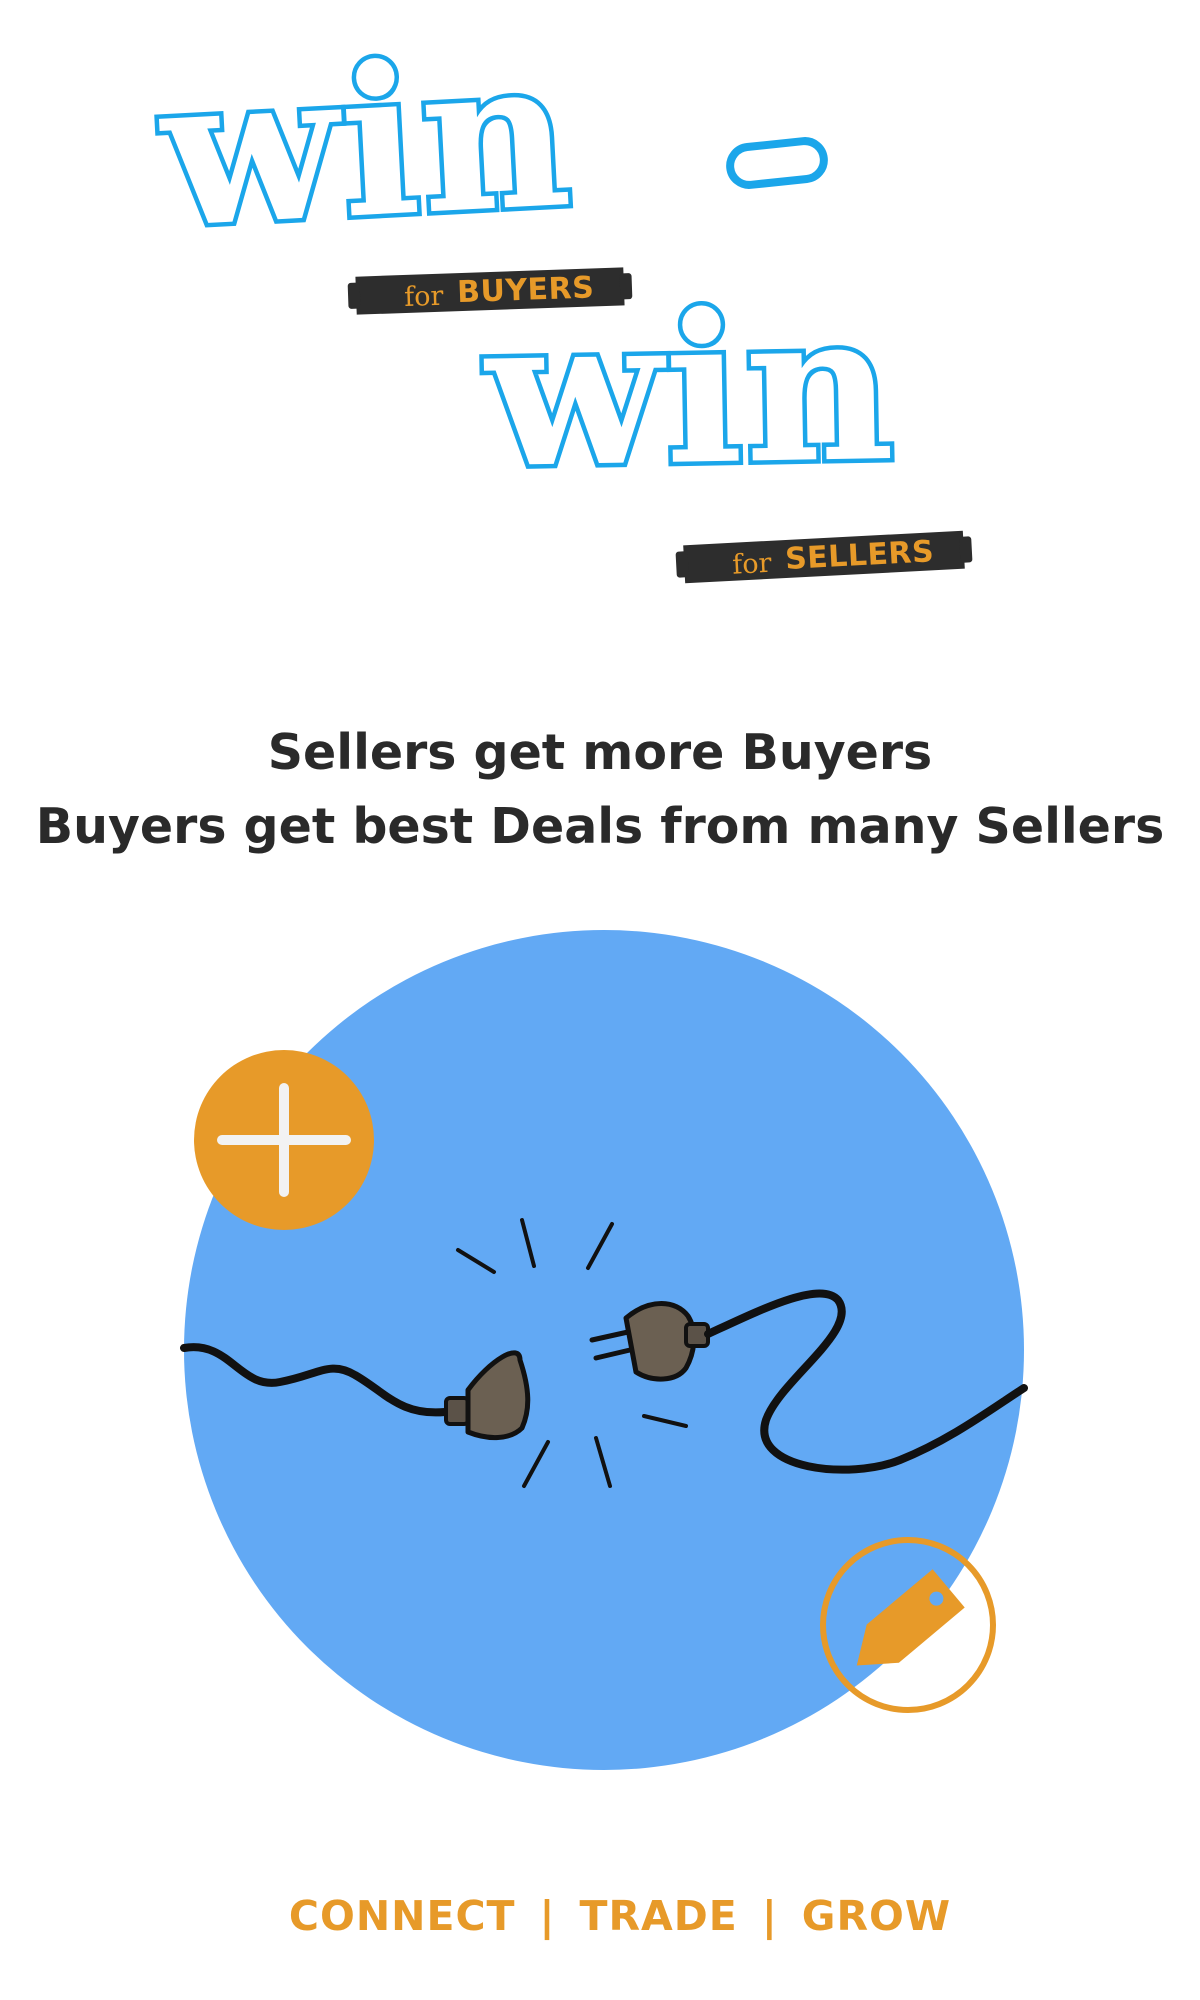 This screenshot has width=1200, height=2000. What do you see at coordinates (691, 390) in the screenshot?
I see `logo-word-win-2: win` at bounding box center [691, 390].